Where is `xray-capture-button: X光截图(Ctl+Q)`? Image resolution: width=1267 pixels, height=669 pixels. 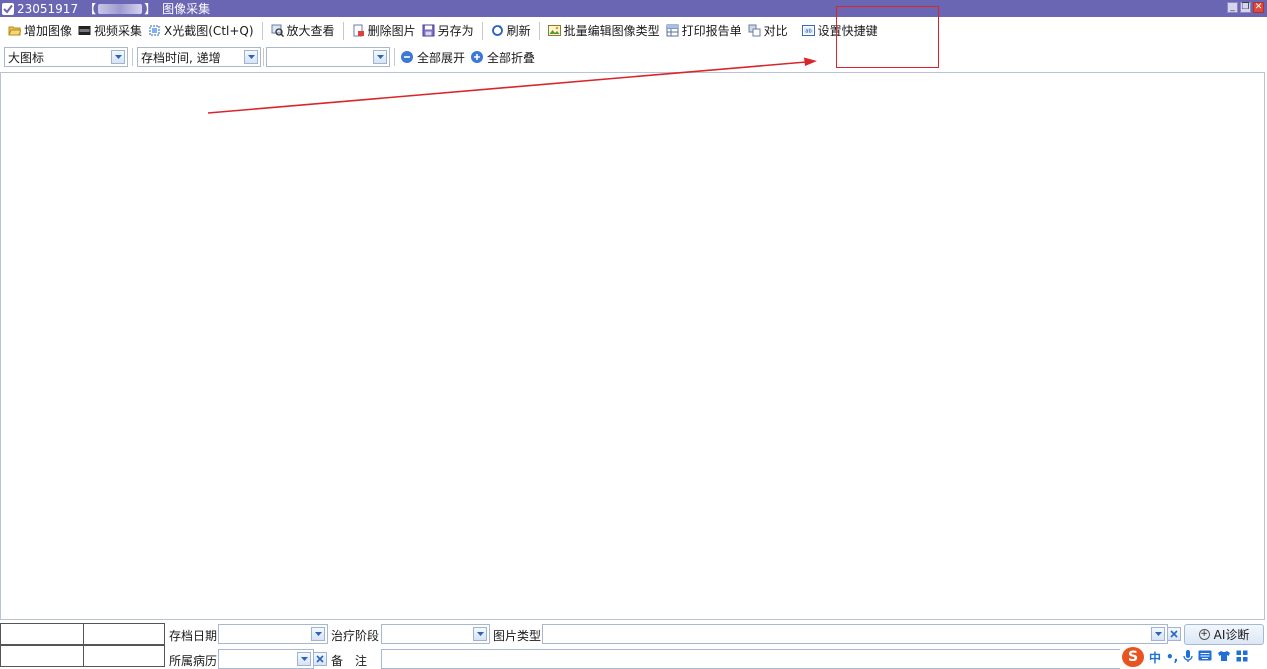 xray-capture-button: X光截图(Ctl+Q) is located at coordinates (201, 31).